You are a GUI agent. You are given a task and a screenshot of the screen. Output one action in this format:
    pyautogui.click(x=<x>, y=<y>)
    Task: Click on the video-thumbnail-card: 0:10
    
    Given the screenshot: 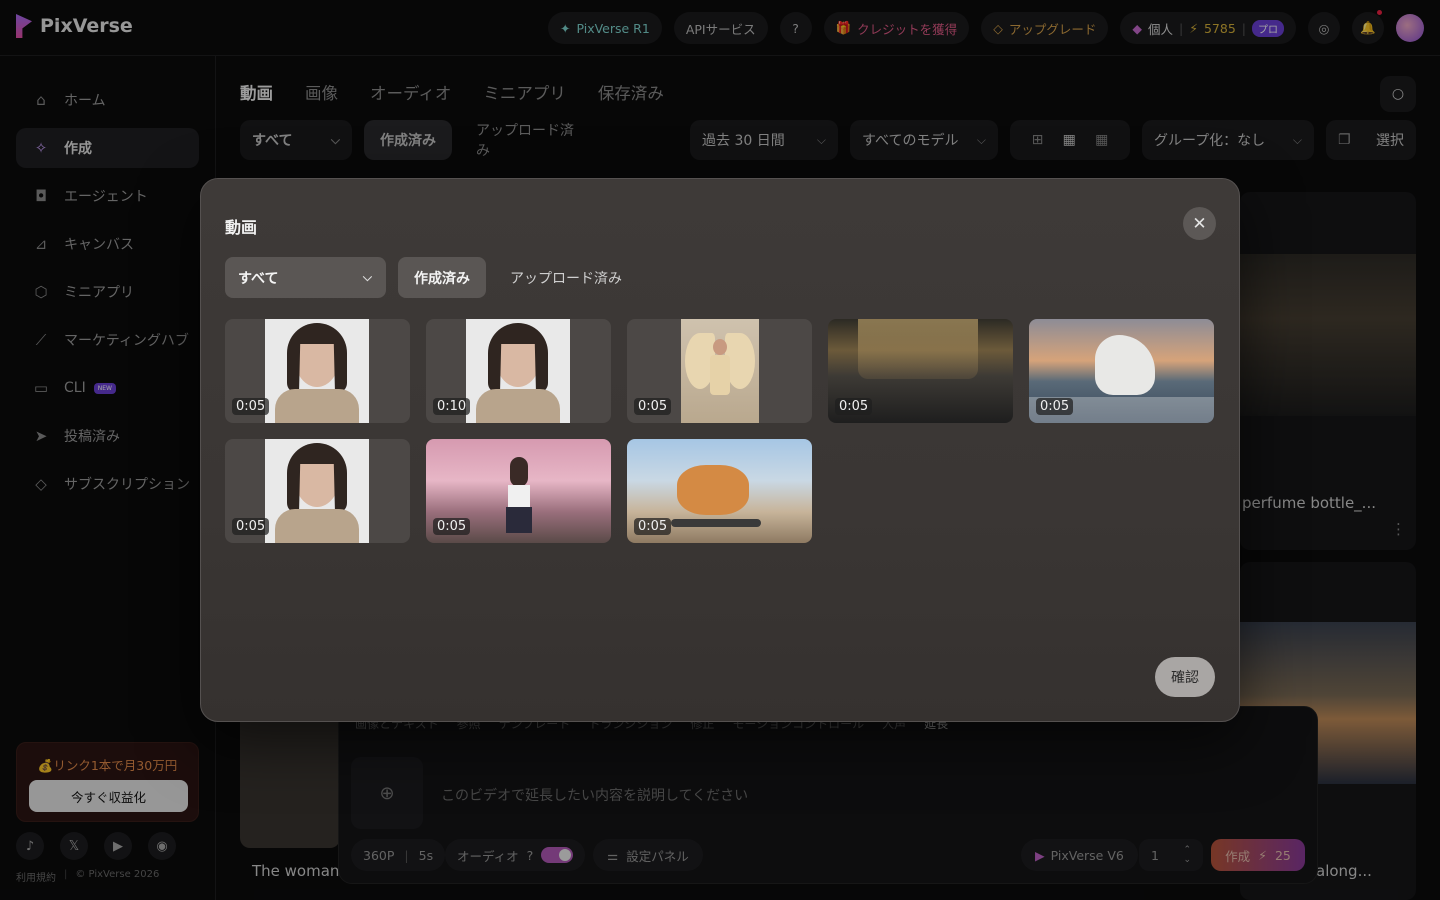 What is the action you would take?
    pyautogui.click(x=518, y=371)
    